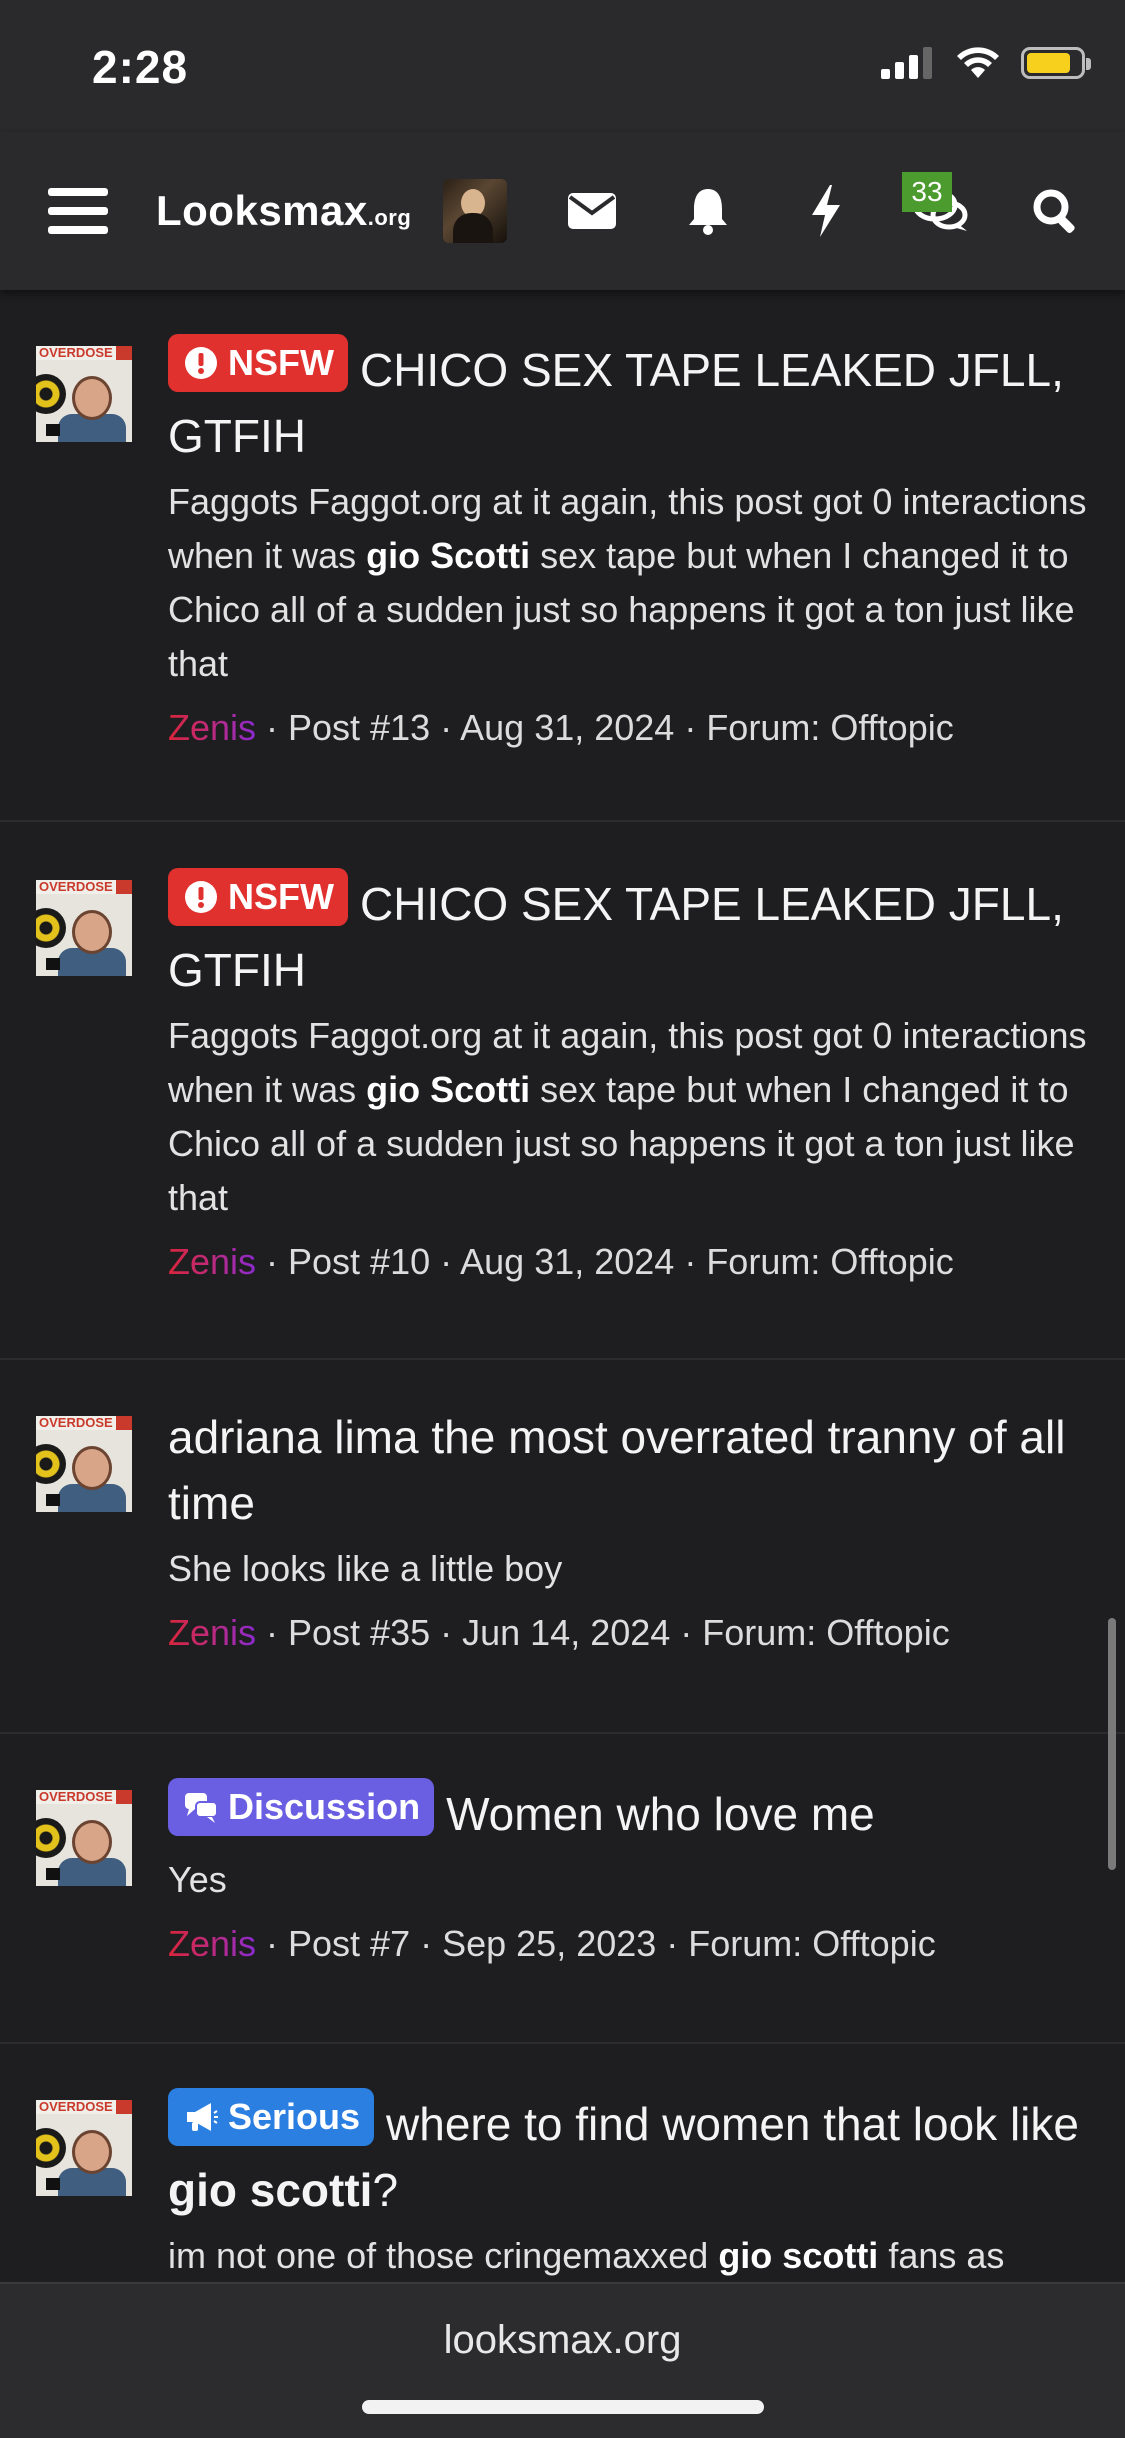 The width and height of the screenshot is (1125, 2438). I want to click on url-text: looksmax.org, so click(562, 2340).